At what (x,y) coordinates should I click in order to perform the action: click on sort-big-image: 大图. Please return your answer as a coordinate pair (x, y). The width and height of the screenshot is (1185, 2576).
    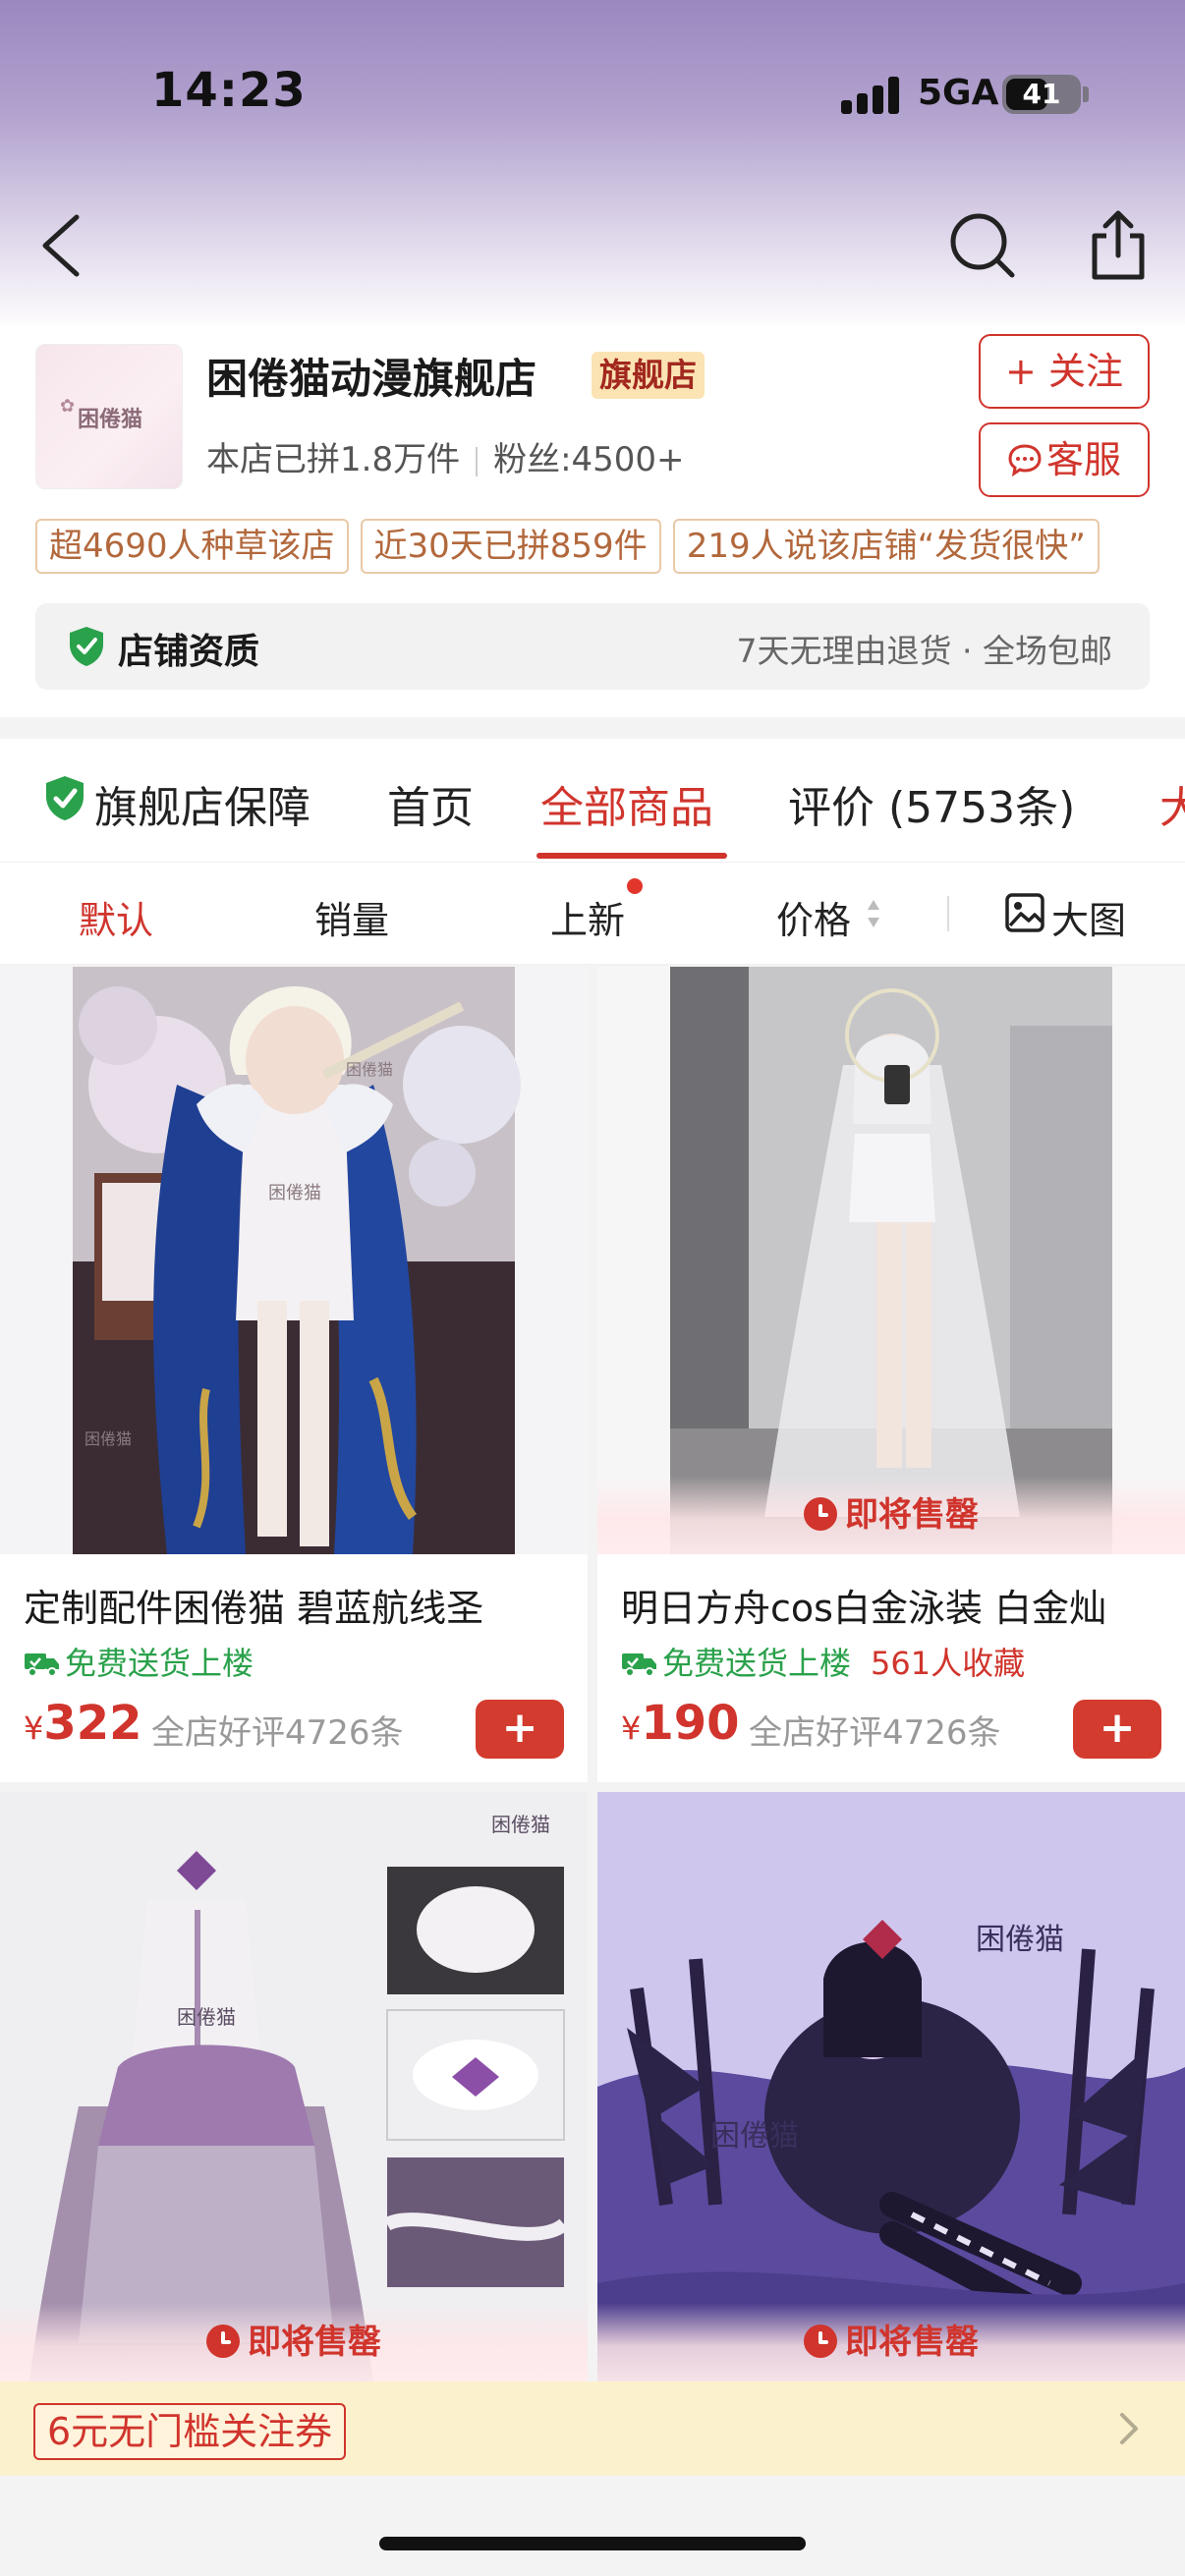
    Looking at the image, I should click on (1088, 917).